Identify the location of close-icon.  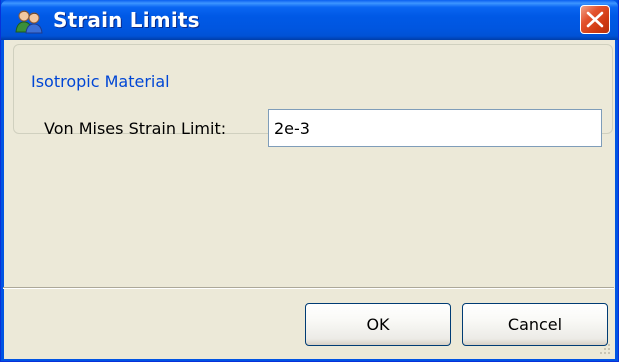
(595, 19).